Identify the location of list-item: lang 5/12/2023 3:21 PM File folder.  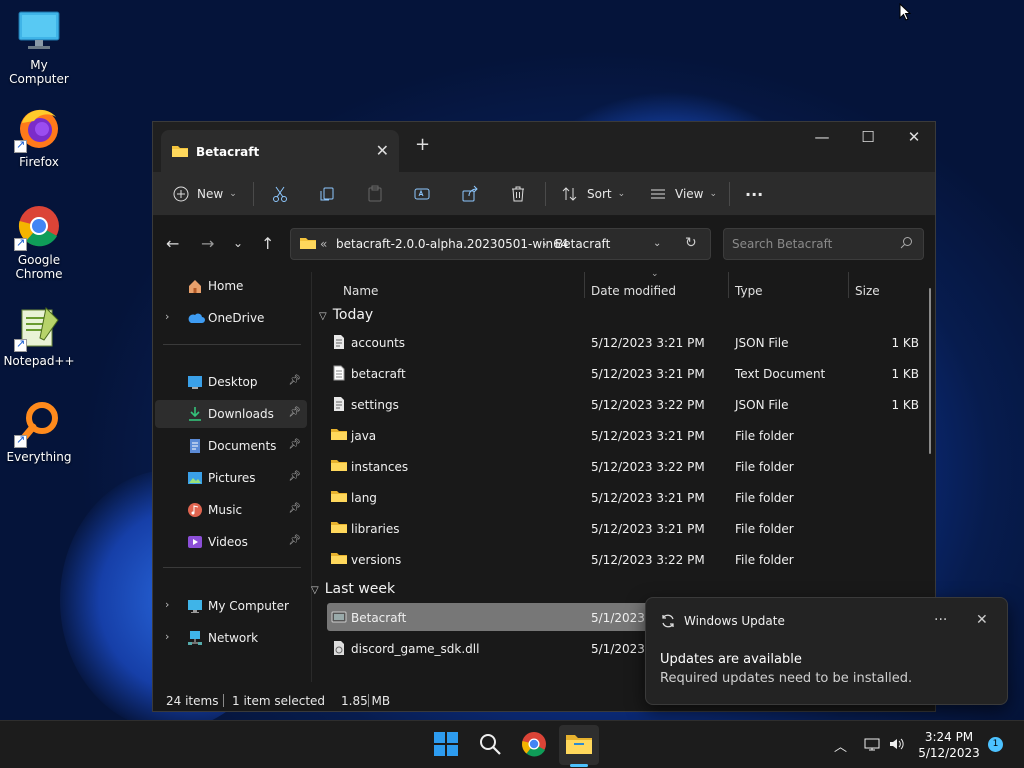
(631, 497).